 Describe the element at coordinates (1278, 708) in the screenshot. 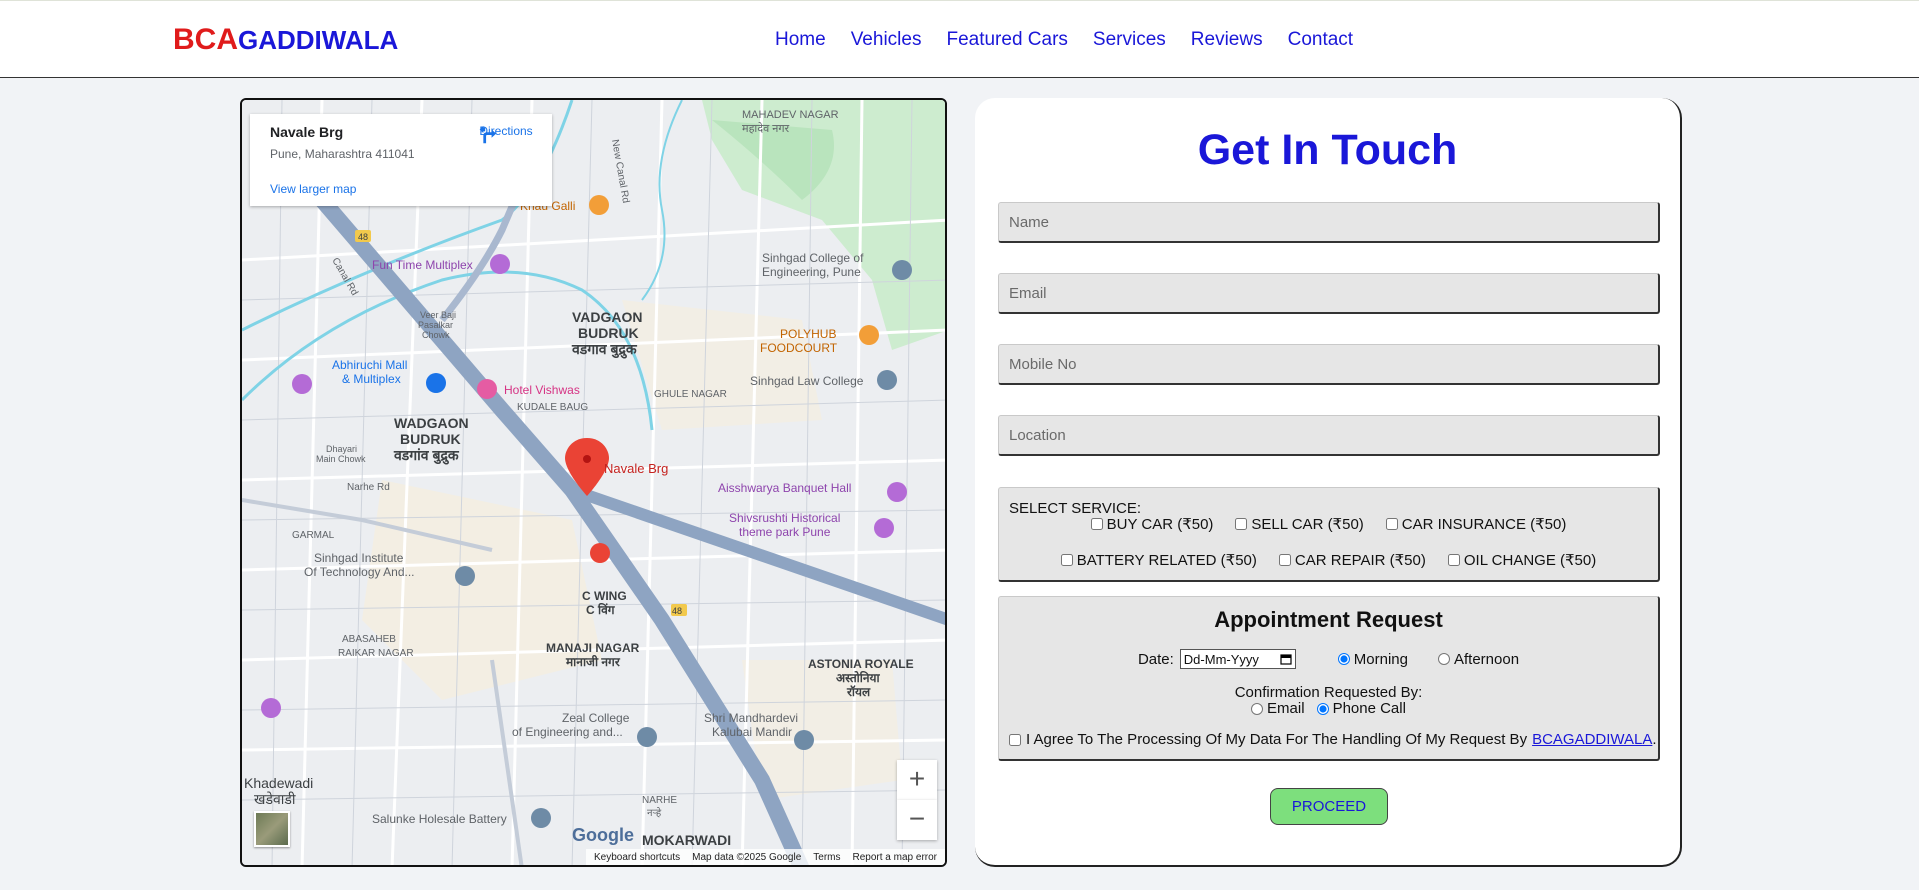

I see `confirm-email-option: Email` at that location.